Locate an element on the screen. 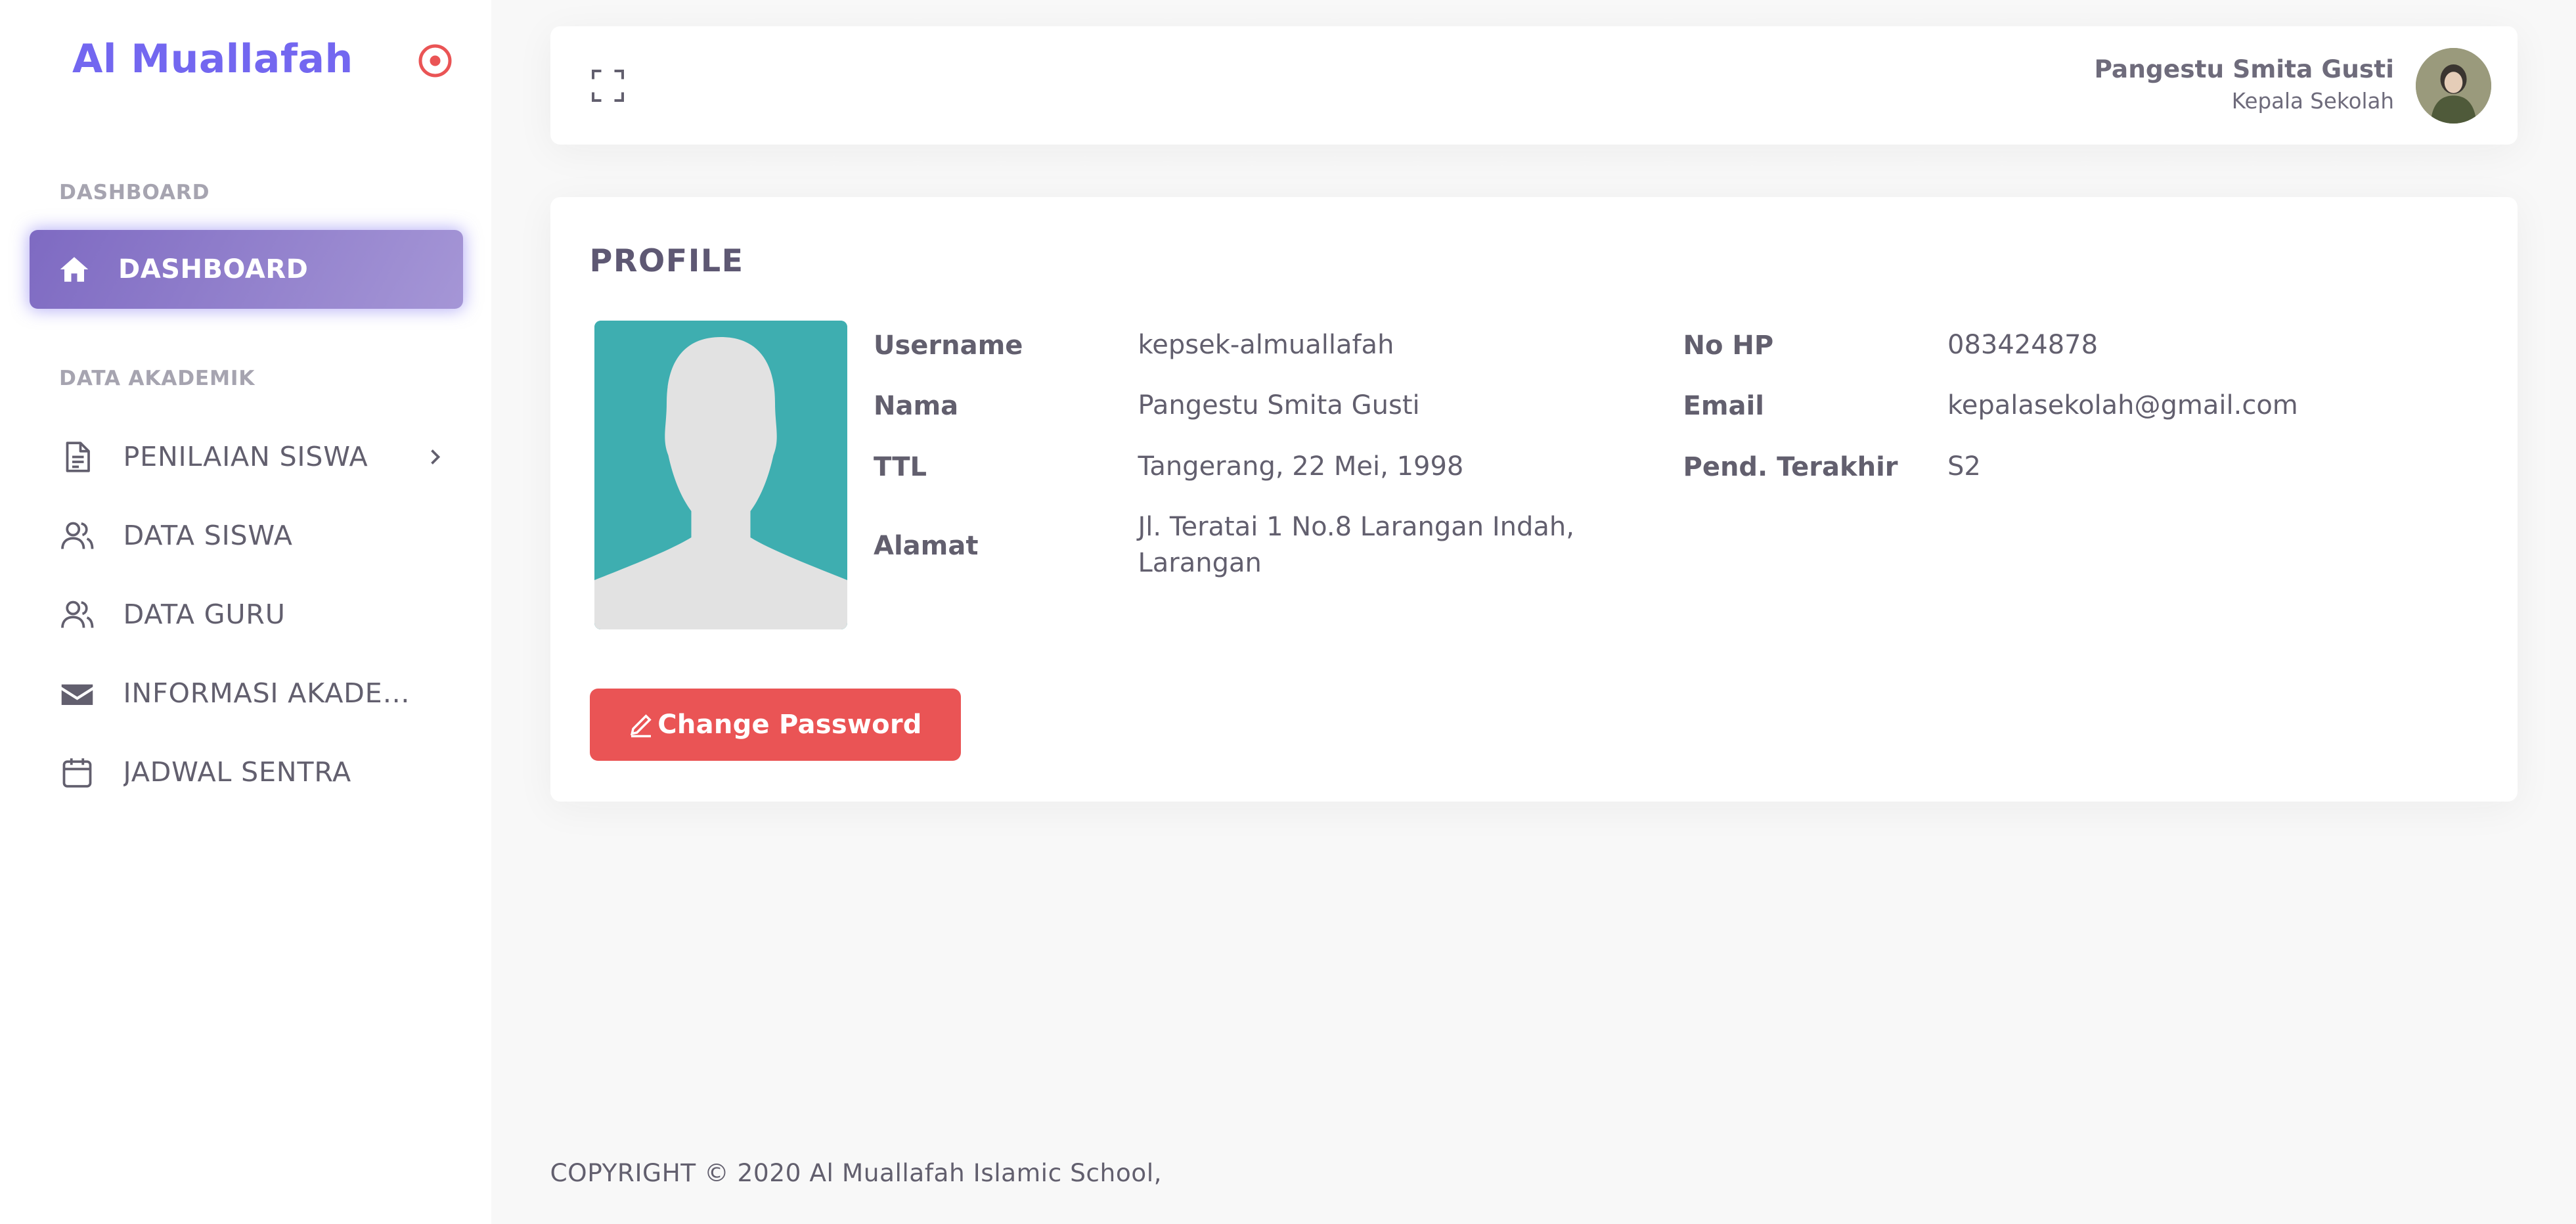 The height and width of the screenshot is (1224, 2576). sidebar-item-data-guru: DATA GURU is located at coordinates (246, 614).